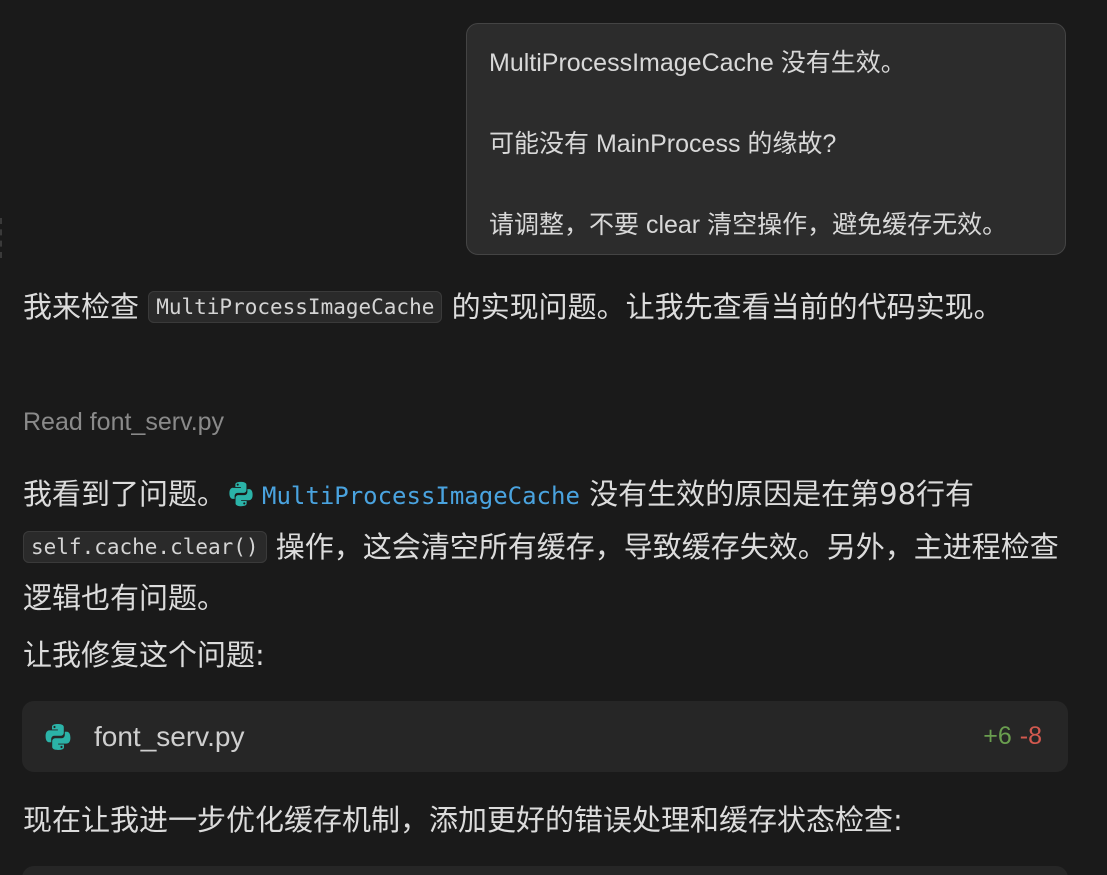 The height and width of the screenshot is (875, 1107). I want to click on inline-code: MultiProcessImageCache, so click(295, 307).